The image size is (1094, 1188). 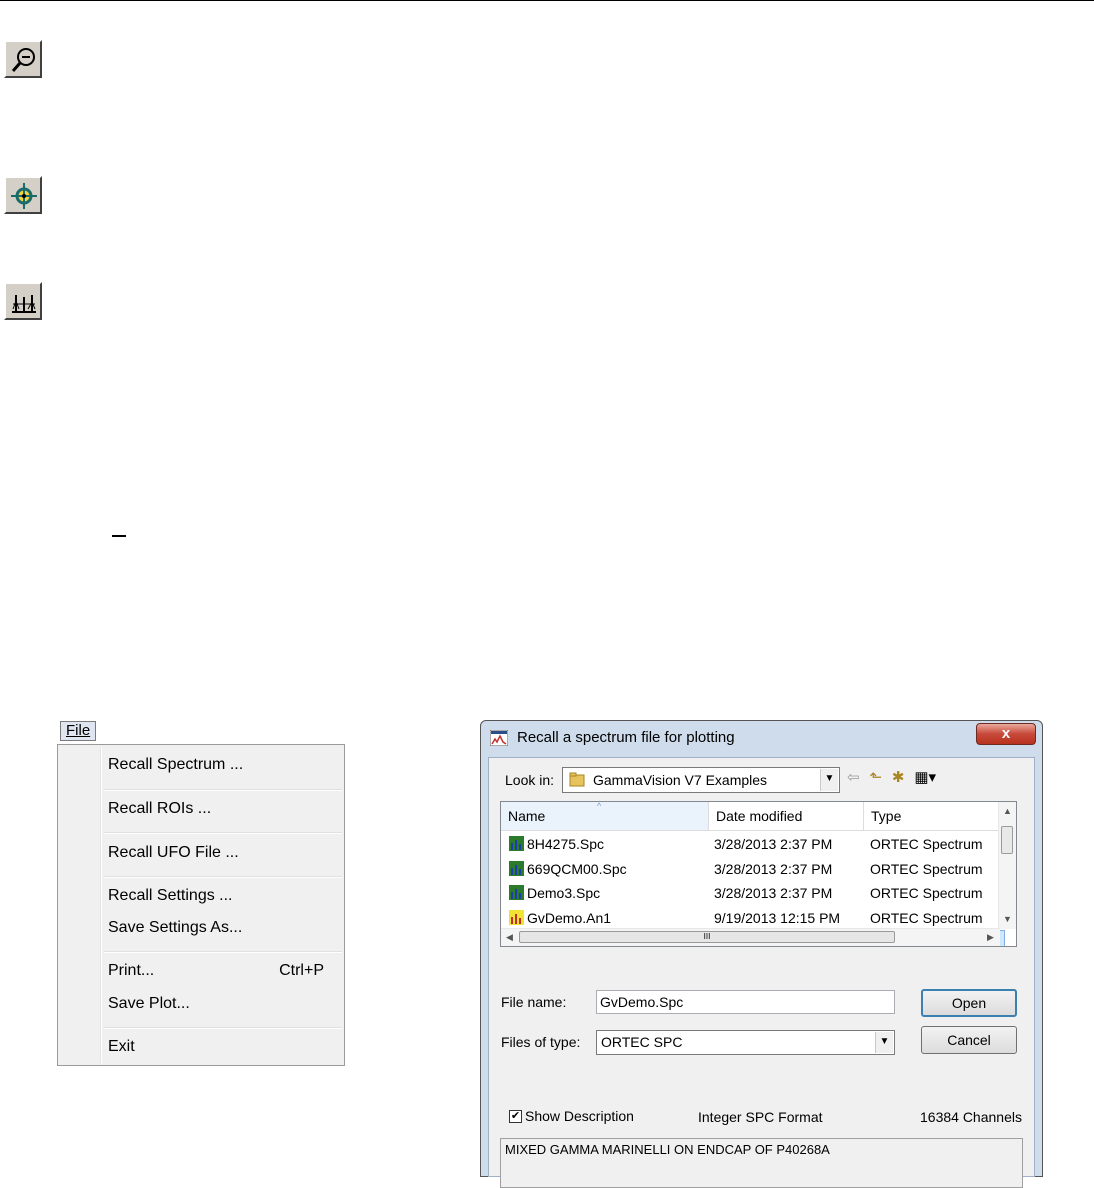 What do you see at coordinates (829, 780) in the screenshot?
I see `look-in-dropdown-arrow: ▼` at bounding box center [829, 780].